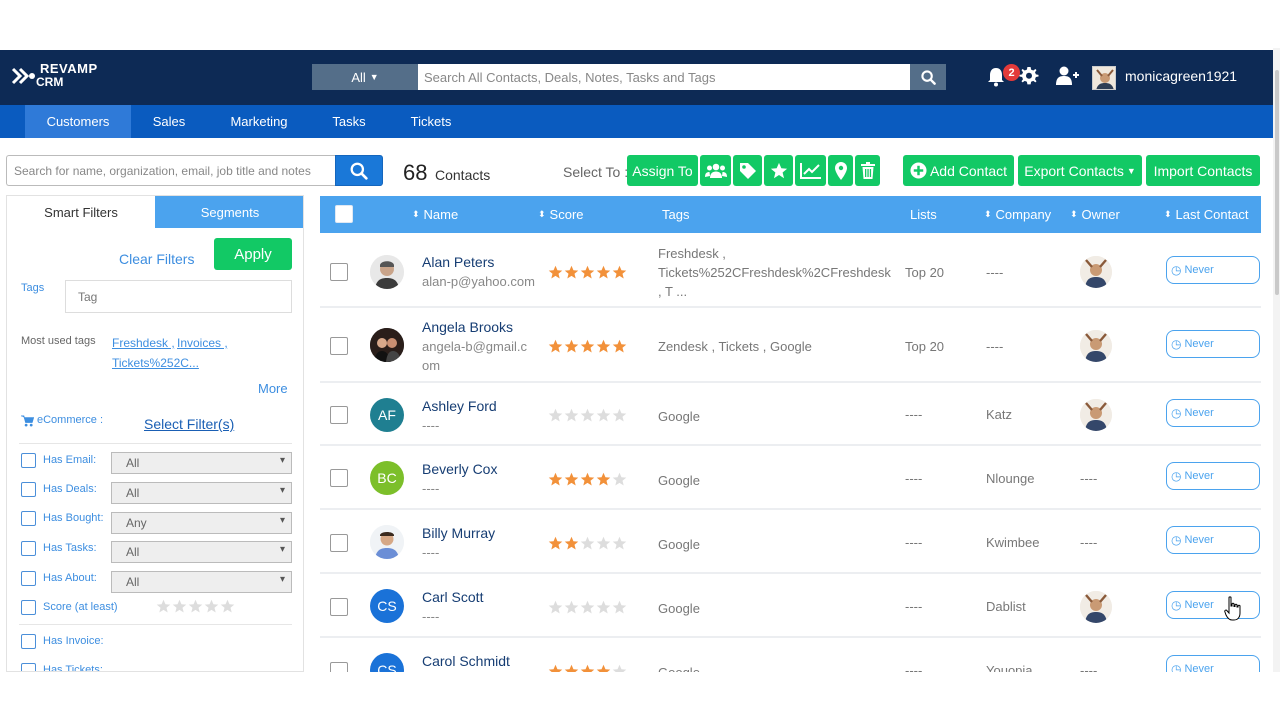  Describe the element at coordinates (867, 170) in the screenshot. I see `delete-button` at that location.